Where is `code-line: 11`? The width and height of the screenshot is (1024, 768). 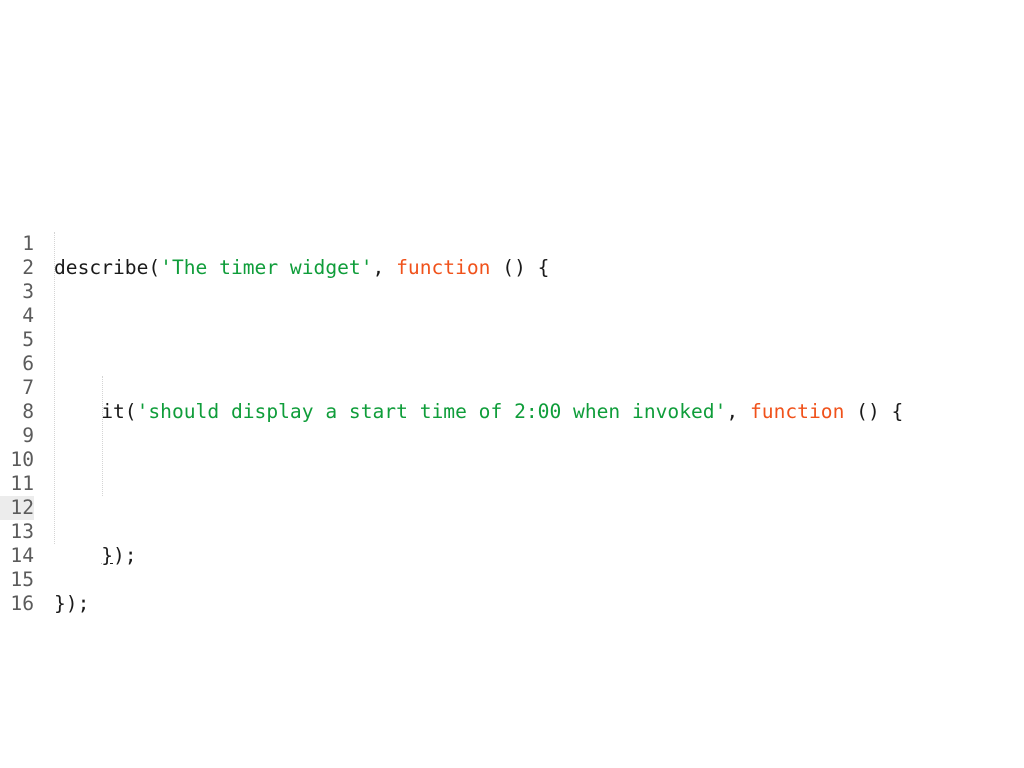 code-line: 11 is located at coordinates (512, 471).